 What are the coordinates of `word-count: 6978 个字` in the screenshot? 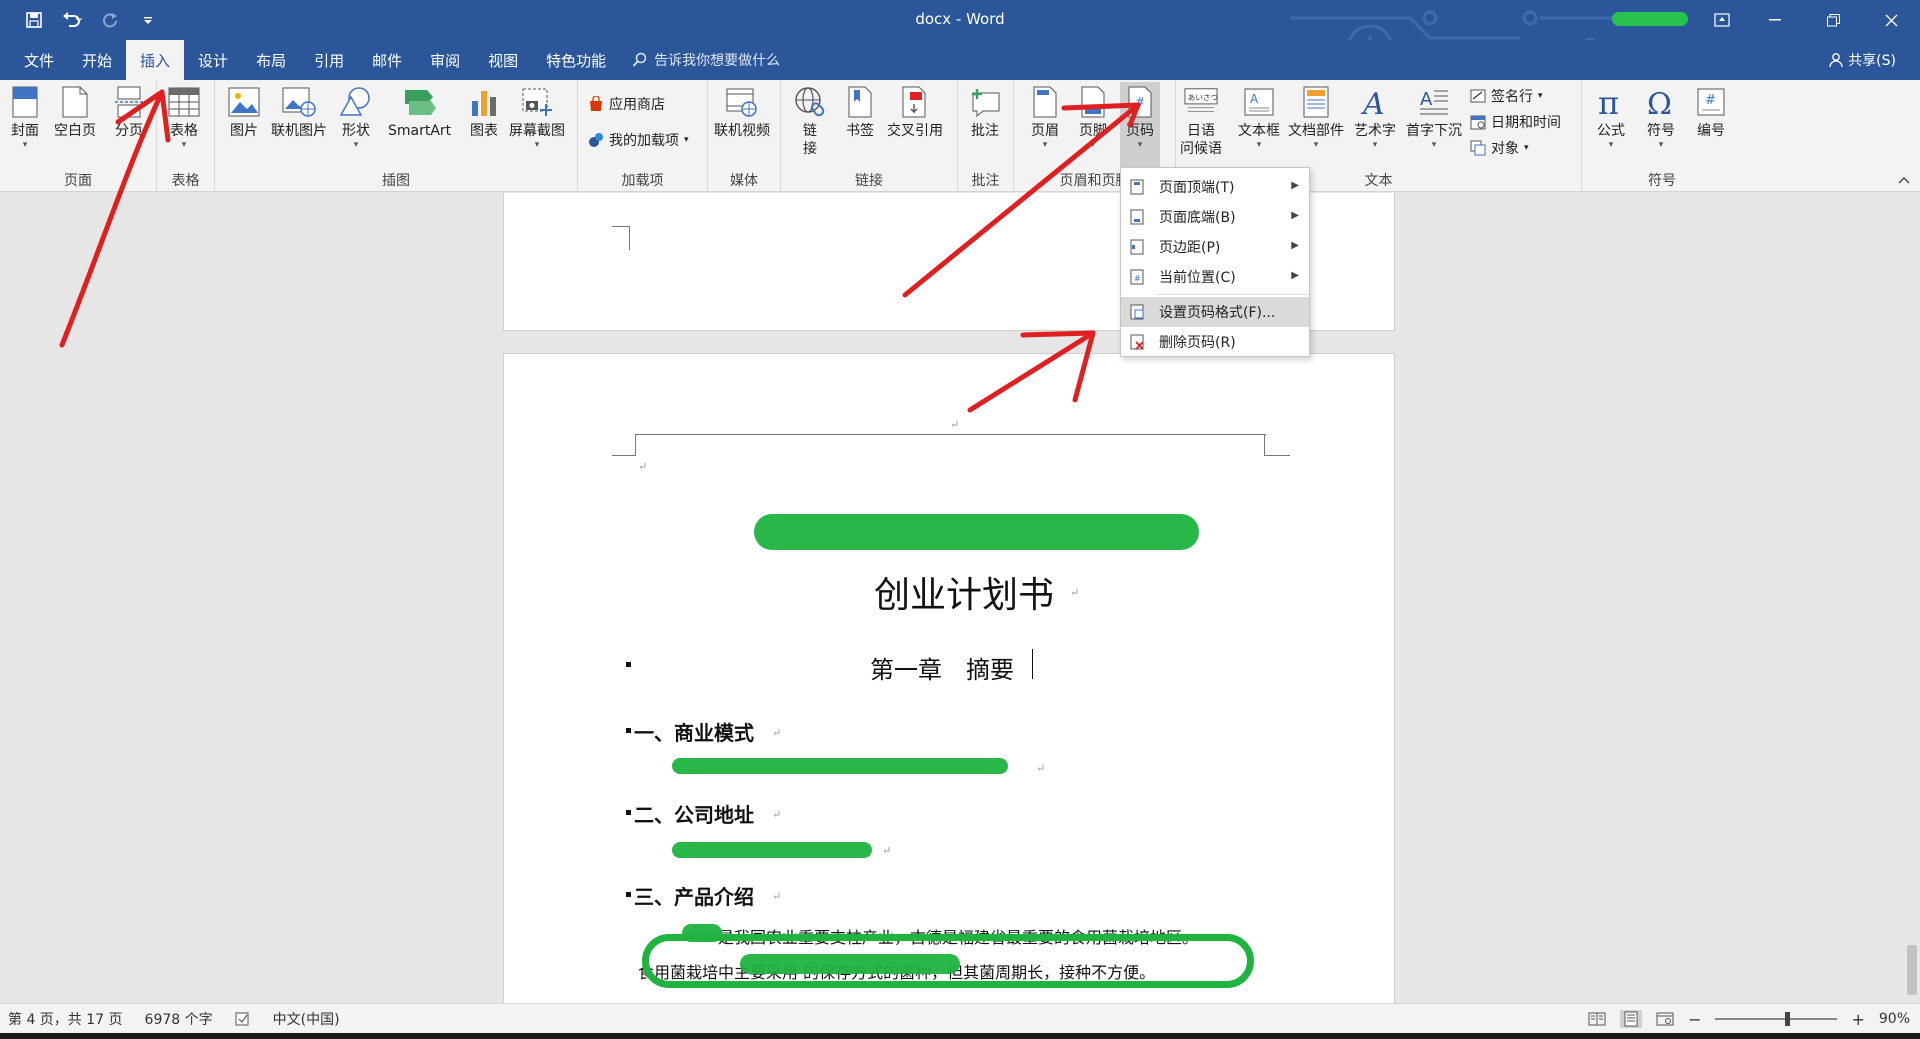 It's located at (179, 1019).